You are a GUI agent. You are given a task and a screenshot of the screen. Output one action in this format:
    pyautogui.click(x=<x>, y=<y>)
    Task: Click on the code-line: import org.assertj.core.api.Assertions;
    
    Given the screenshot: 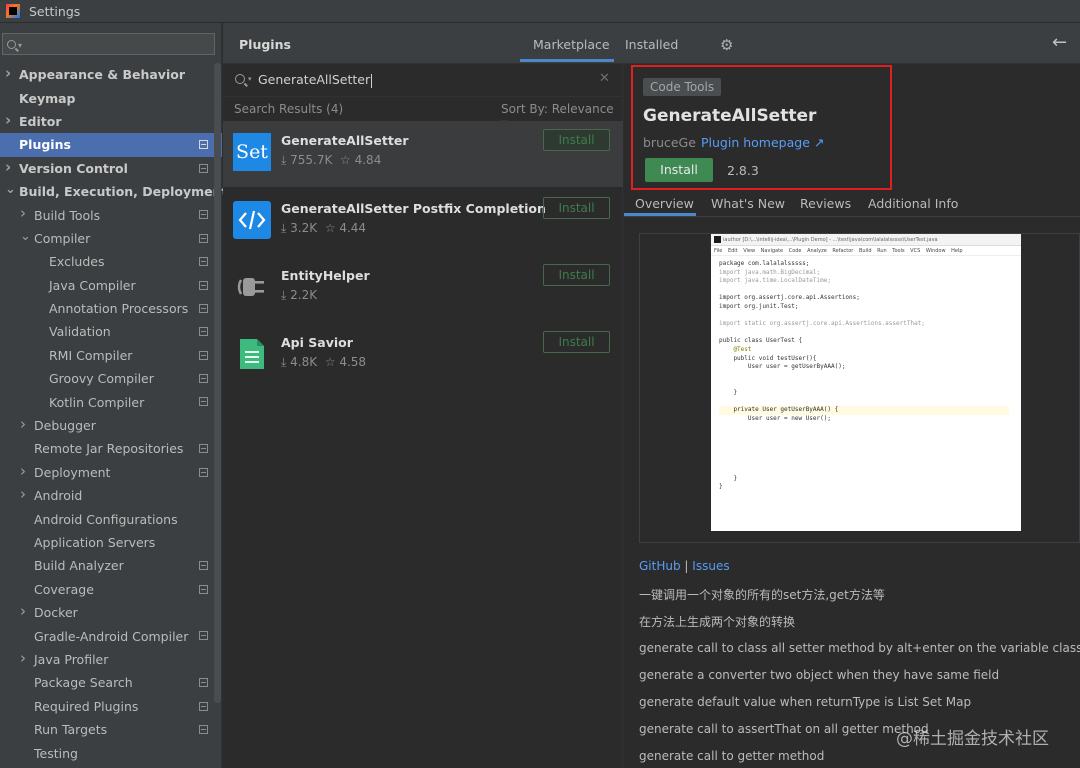 What is the action you would take?
    pyautogui.click(x=789, y=298)
    